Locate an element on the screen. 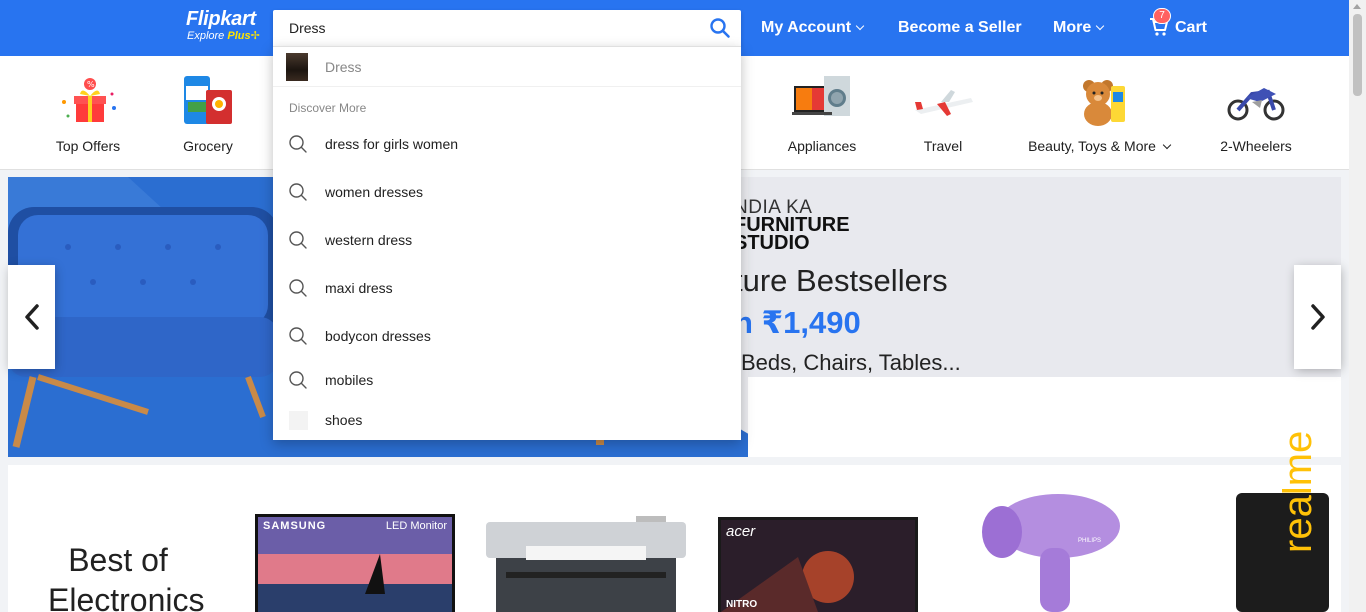 This screenshot has height=612, width=1366. category-travel: Travel is located at coordinates (943, 113).